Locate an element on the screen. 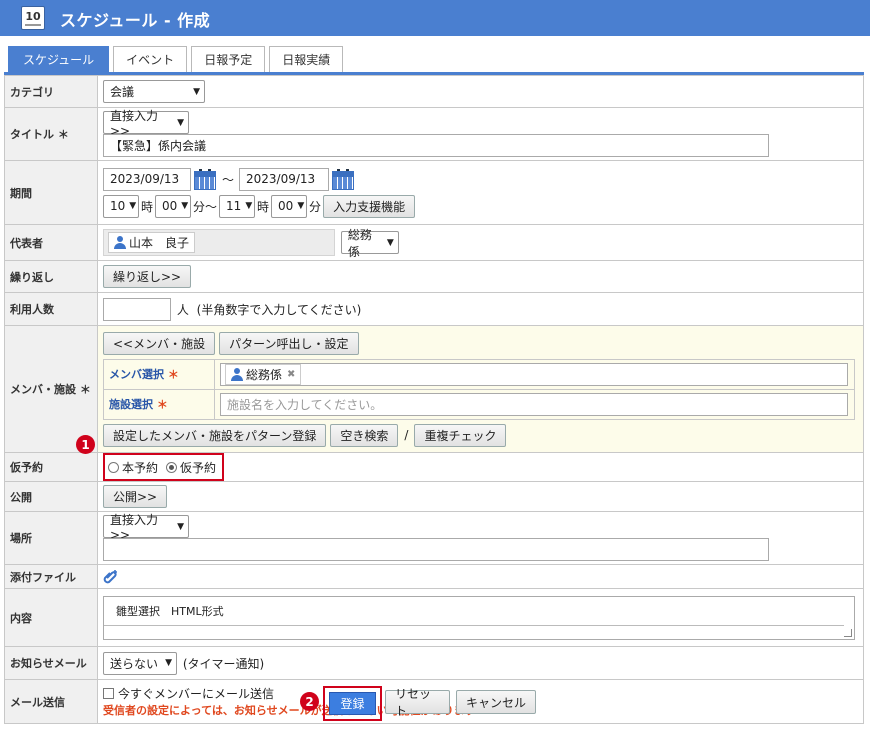 Image resolution: width=870 pixels, height=731 pixels. repeat-label: 繰り返し is located at coordinates (51, 276).